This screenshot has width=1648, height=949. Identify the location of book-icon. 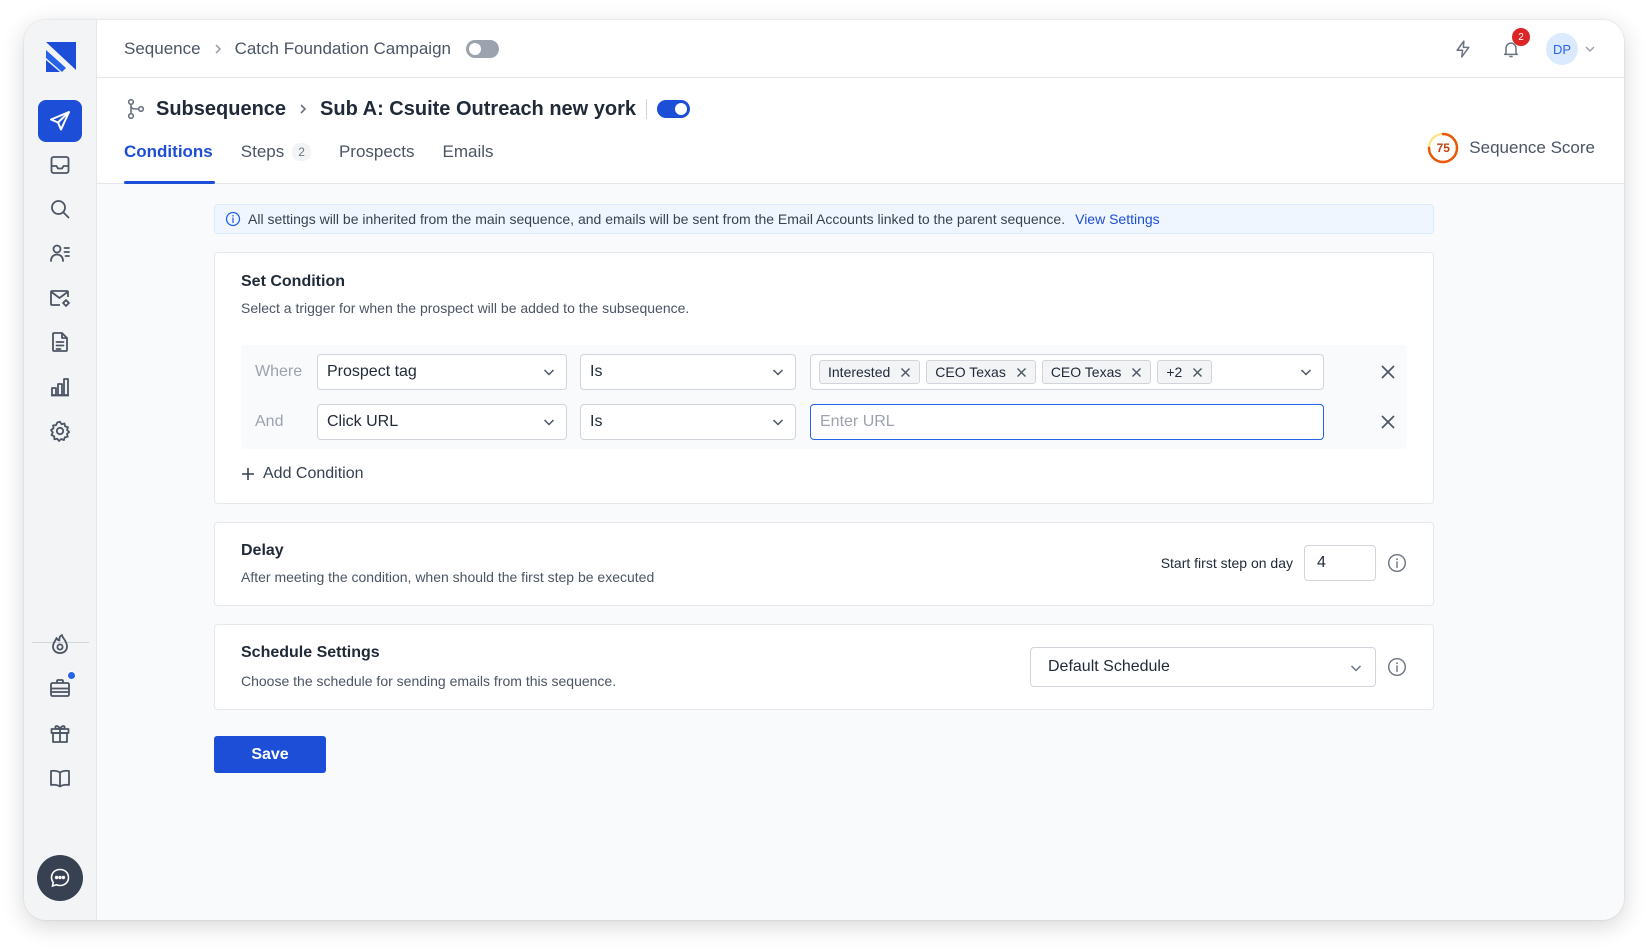
(60, 778).